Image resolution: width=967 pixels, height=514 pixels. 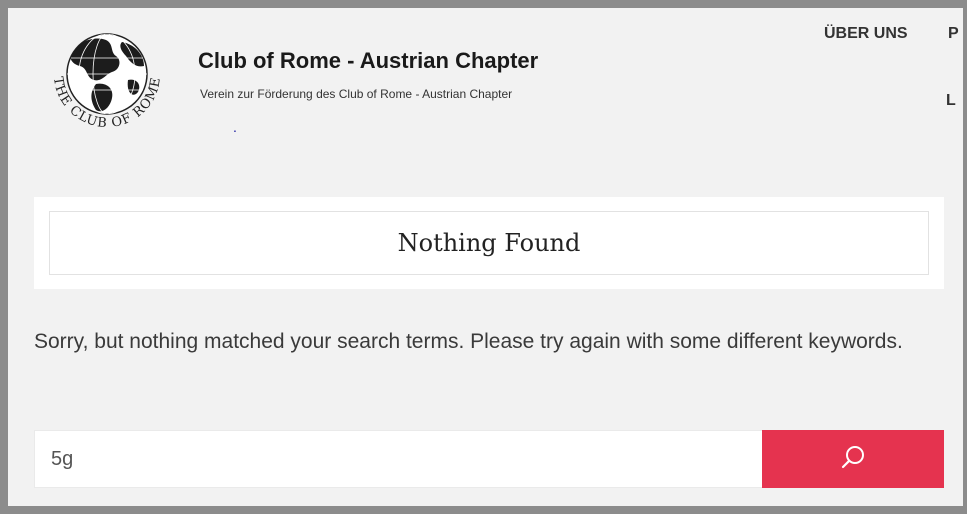 I want to click on nav-item-truncated-p: P, so click(x=953, y=34).